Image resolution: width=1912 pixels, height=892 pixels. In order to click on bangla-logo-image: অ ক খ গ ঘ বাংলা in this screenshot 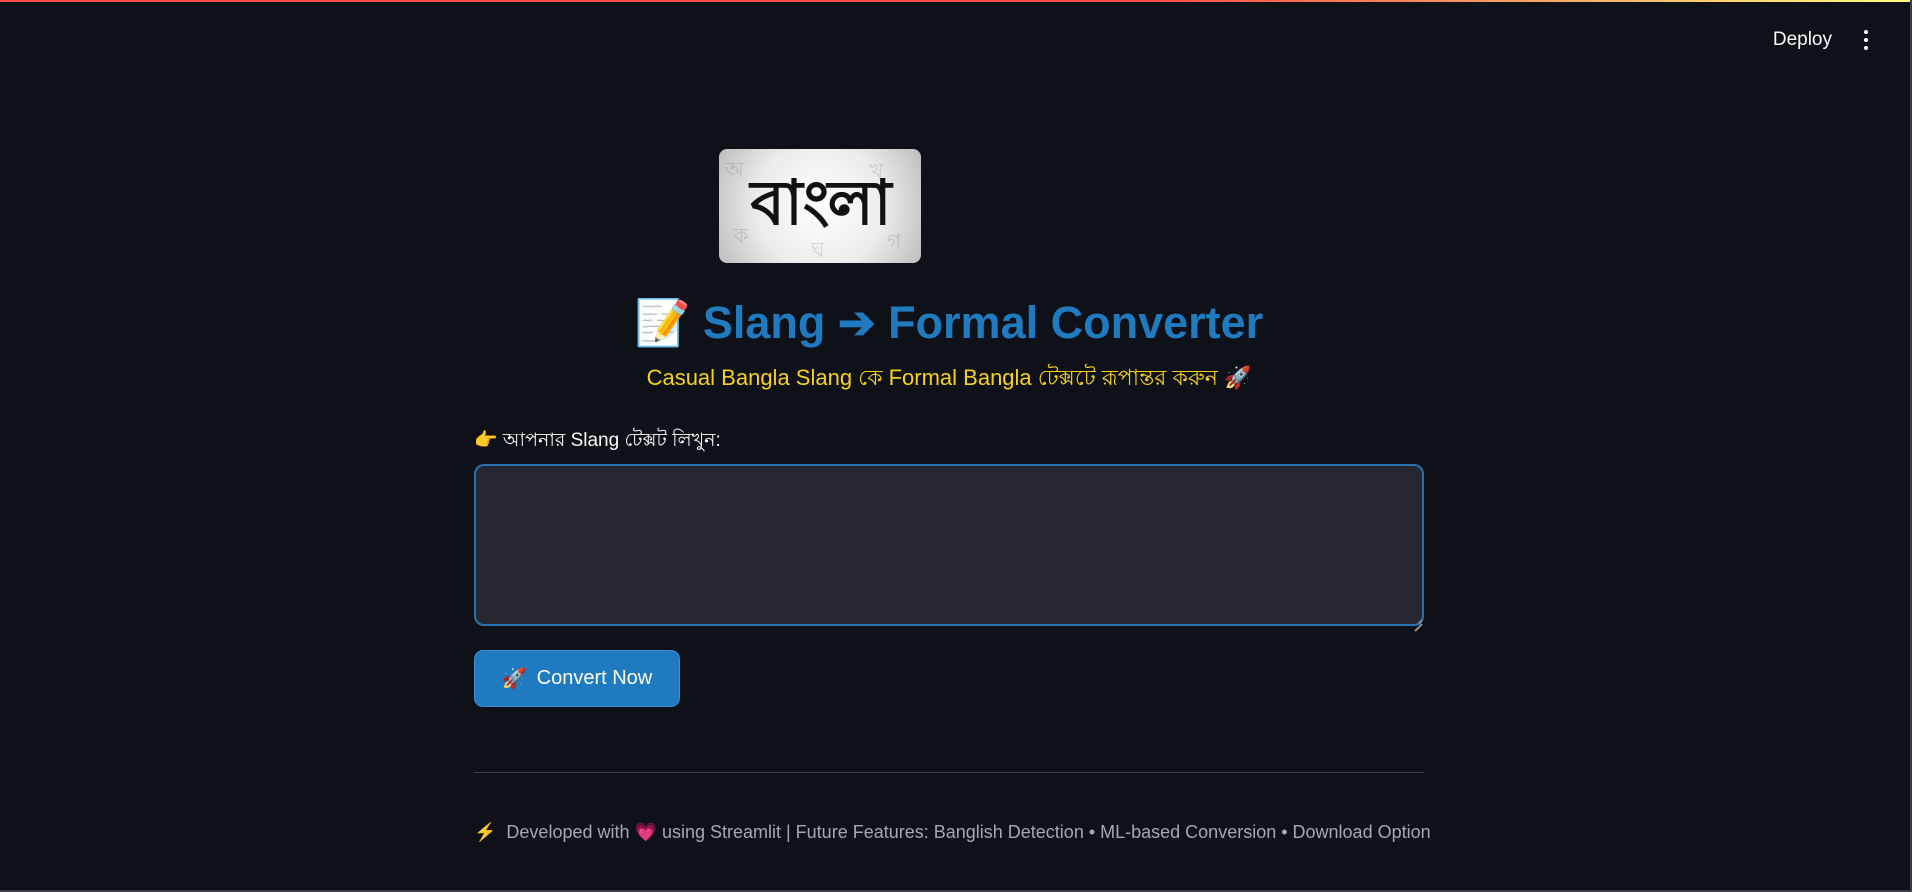, I will do `click(820, 206)`.